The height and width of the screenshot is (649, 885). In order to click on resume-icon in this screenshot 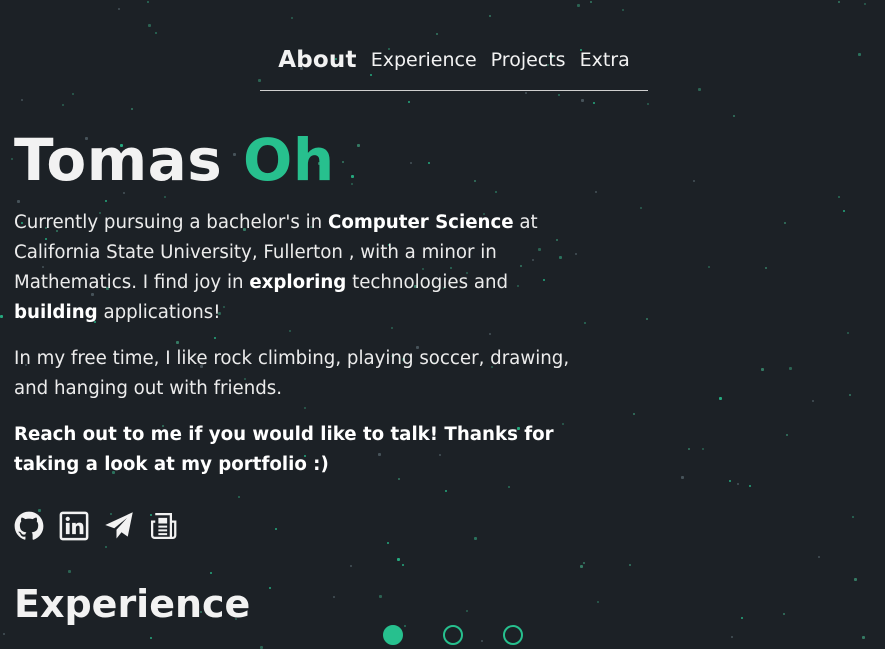, I will do `click(164, 526)`.